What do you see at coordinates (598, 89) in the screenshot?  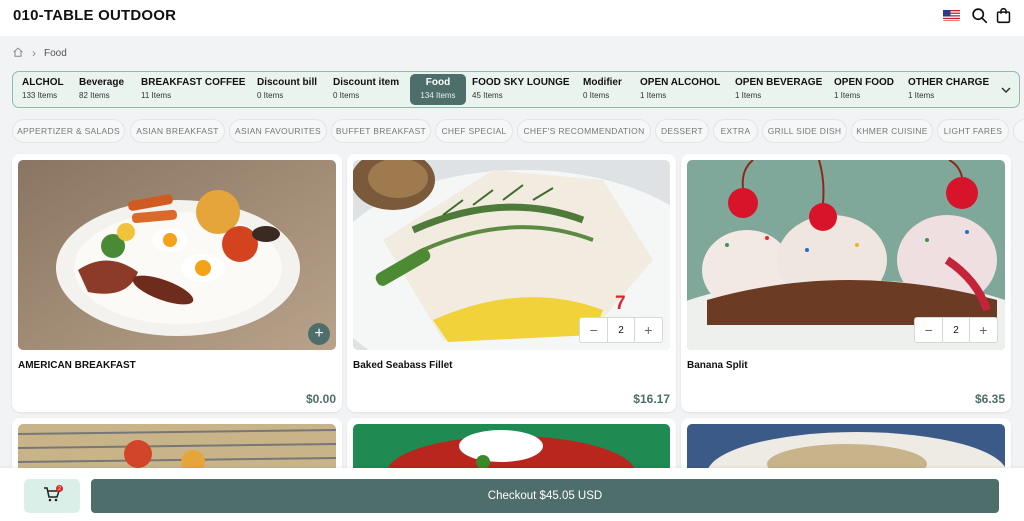 I see `category-modifier: Modifier 0 Items` at bounding box center [598, 89].